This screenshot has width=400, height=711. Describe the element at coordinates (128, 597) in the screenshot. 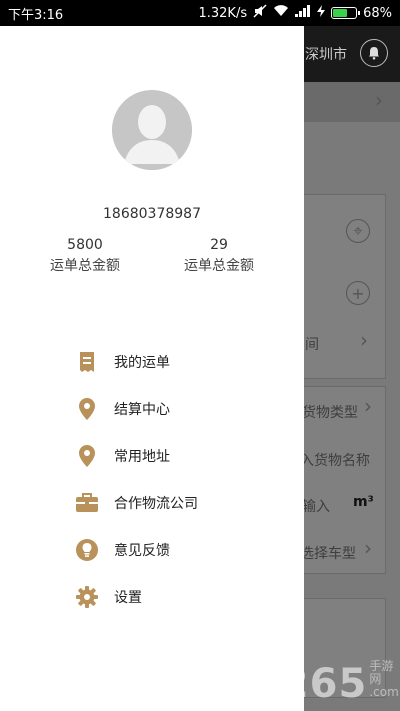

I see `menu-item-label: 设置` at that location.